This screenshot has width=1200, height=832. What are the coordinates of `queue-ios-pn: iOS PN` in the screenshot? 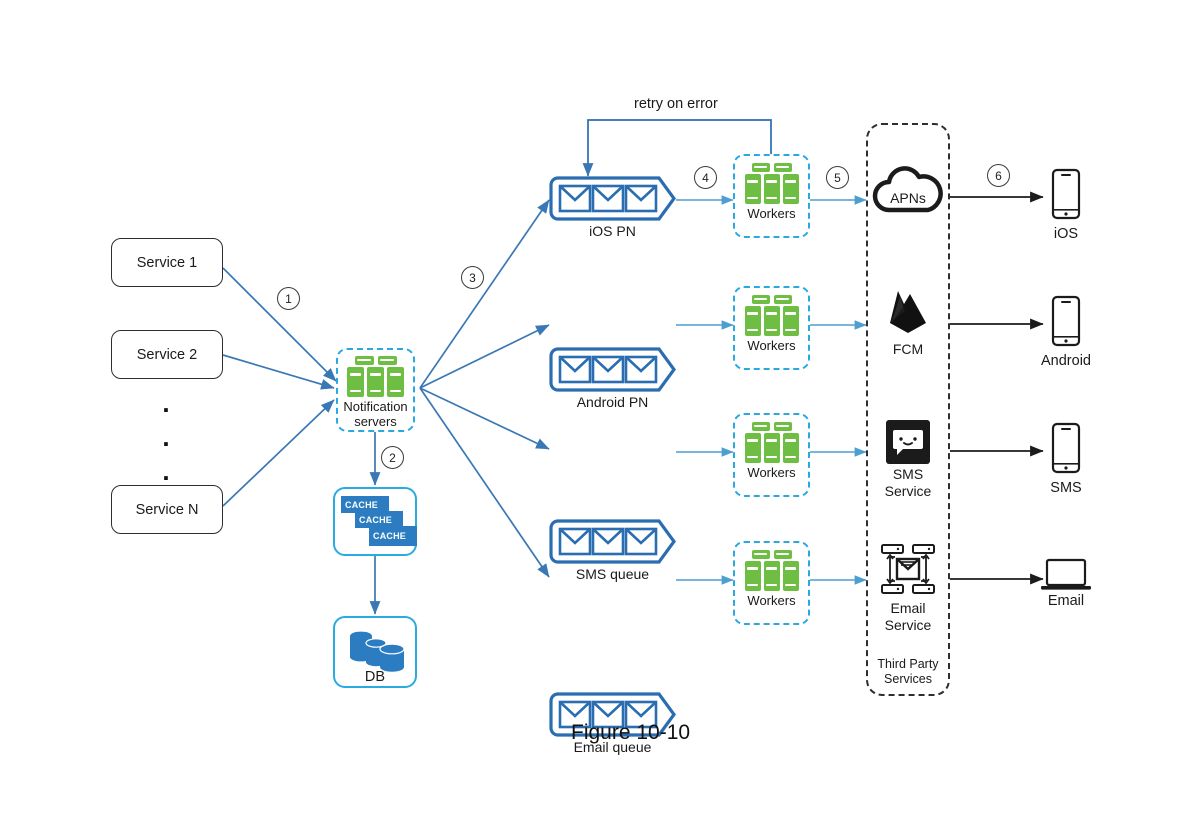 It's located at (612, 207).